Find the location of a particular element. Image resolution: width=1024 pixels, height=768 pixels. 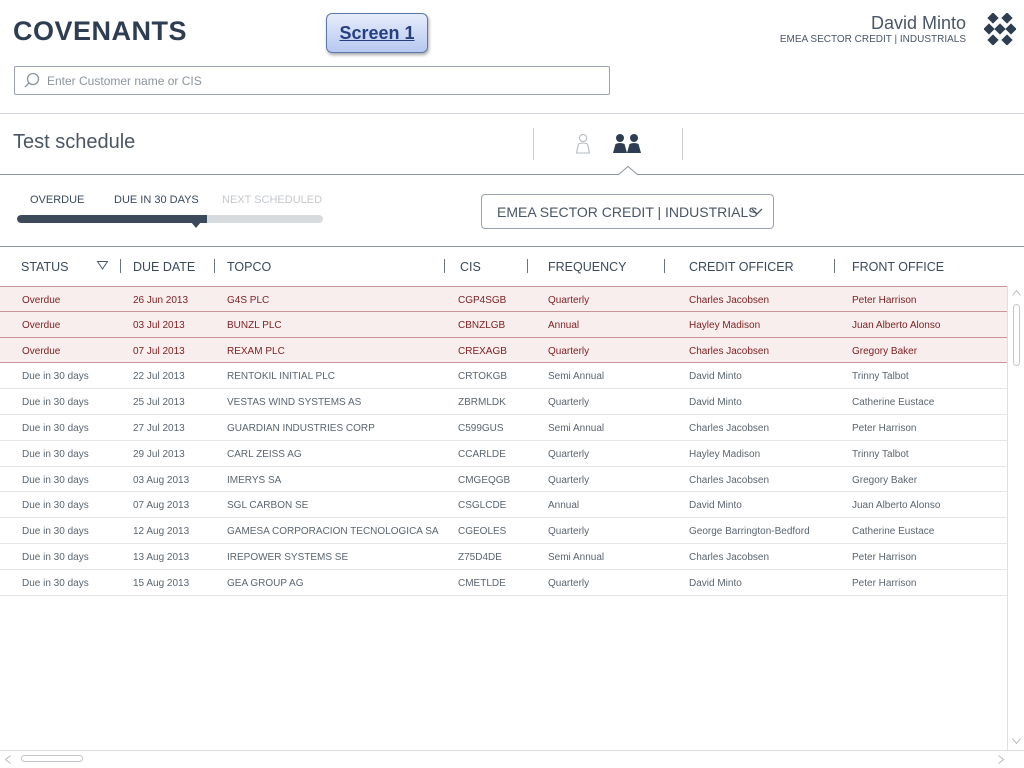

column-header-due-date: DUE DATE is located at coordinates (164, 267).